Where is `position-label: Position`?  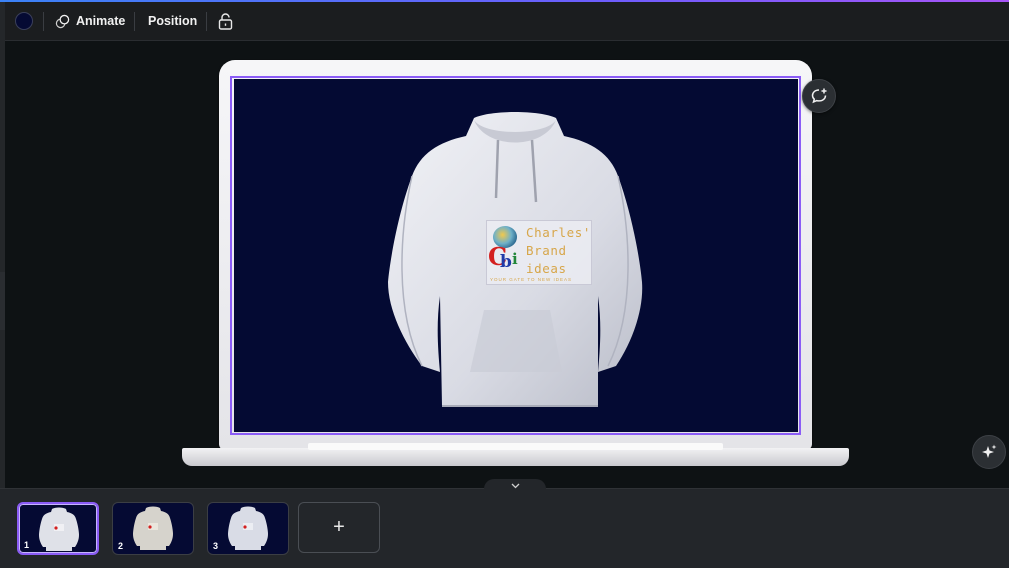 position-label: Position is located at coordinates (173, 21).